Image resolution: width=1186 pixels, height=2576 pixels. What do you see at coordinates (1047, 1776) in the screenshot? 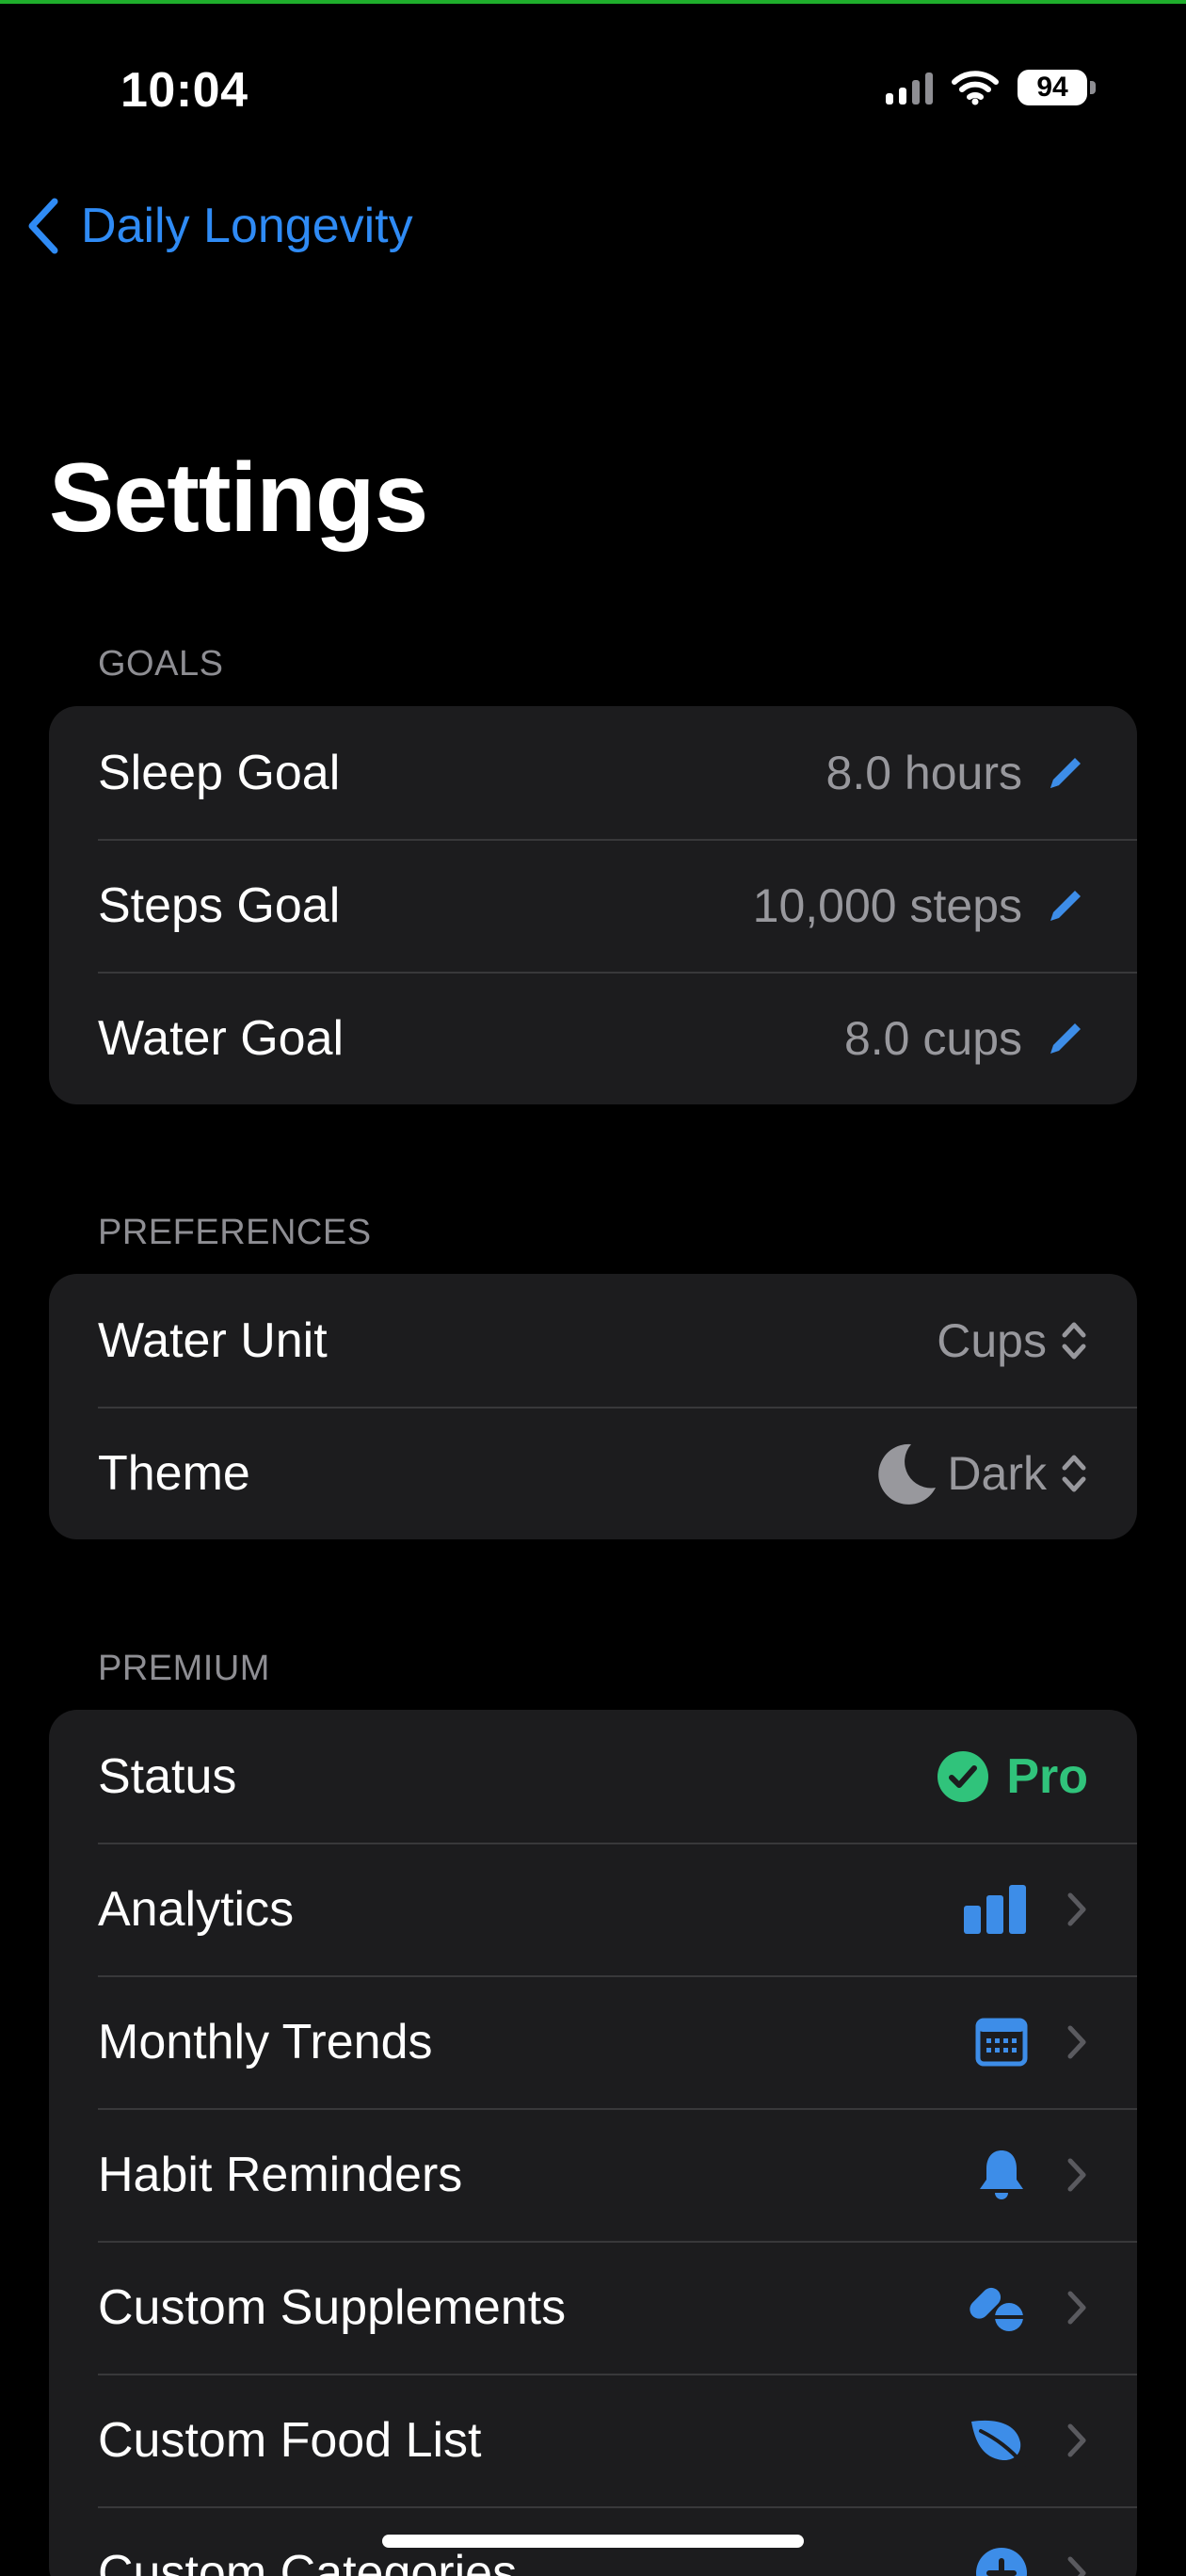
I see `pro-status-value: Pro` at bounding box center [1047, 1776].